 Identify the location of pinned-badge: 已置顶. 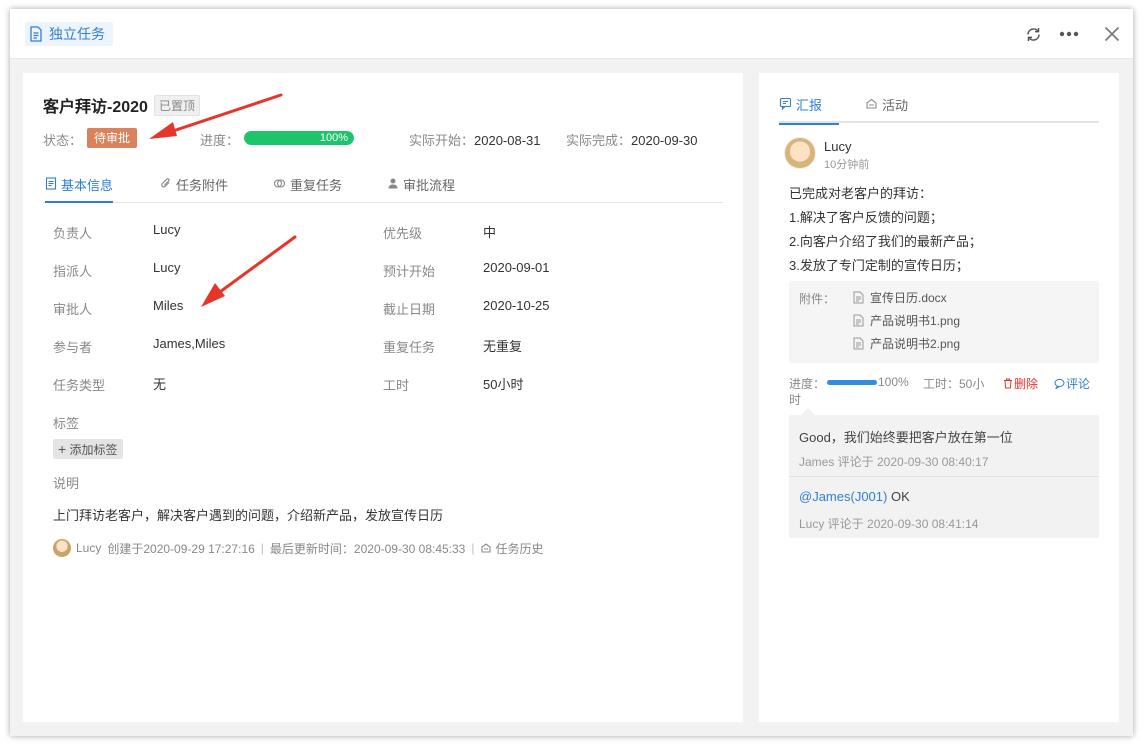
(176, 105).